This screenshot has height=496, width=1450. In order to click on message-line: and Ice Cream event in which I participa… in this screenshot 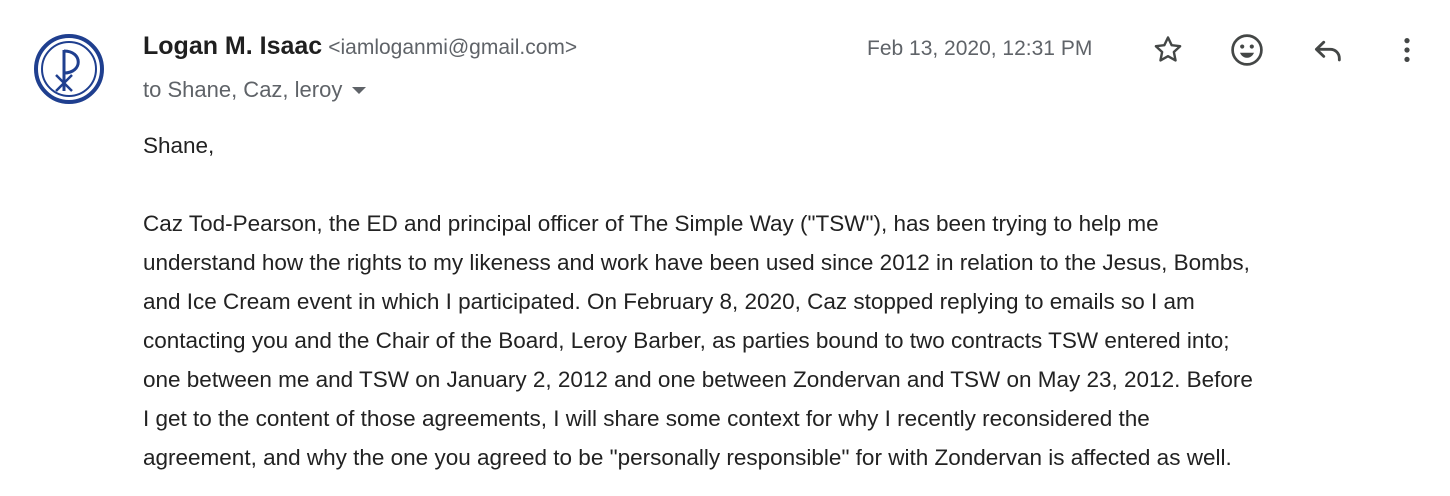, I will do `click(669, 301)`.